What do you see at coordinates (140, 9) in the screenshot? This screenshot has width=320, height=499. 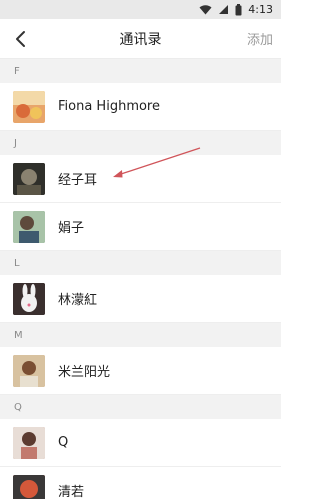 I see `status-bar: 4:13` at bounding box center [140, 9].